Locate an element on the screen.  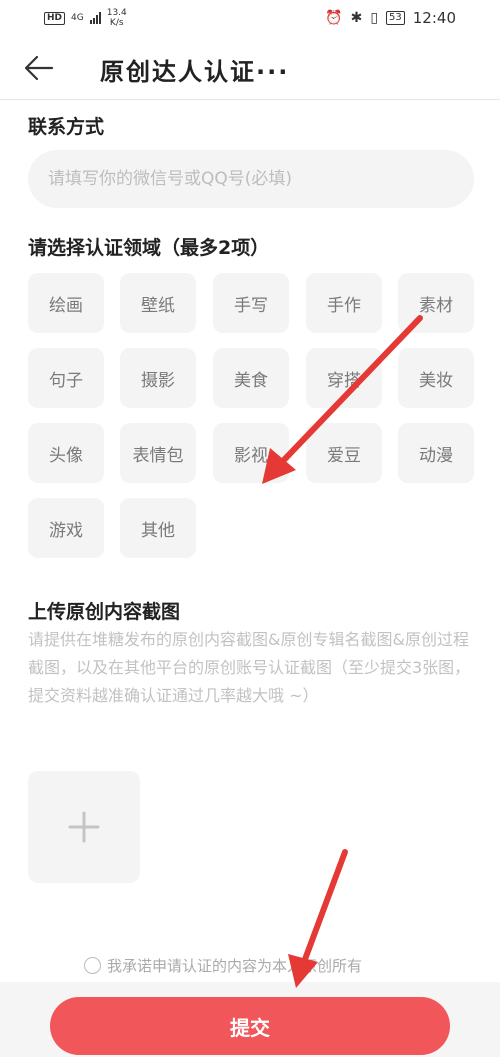
header: 原创达人认证··· is located at coordinates (250, 68).